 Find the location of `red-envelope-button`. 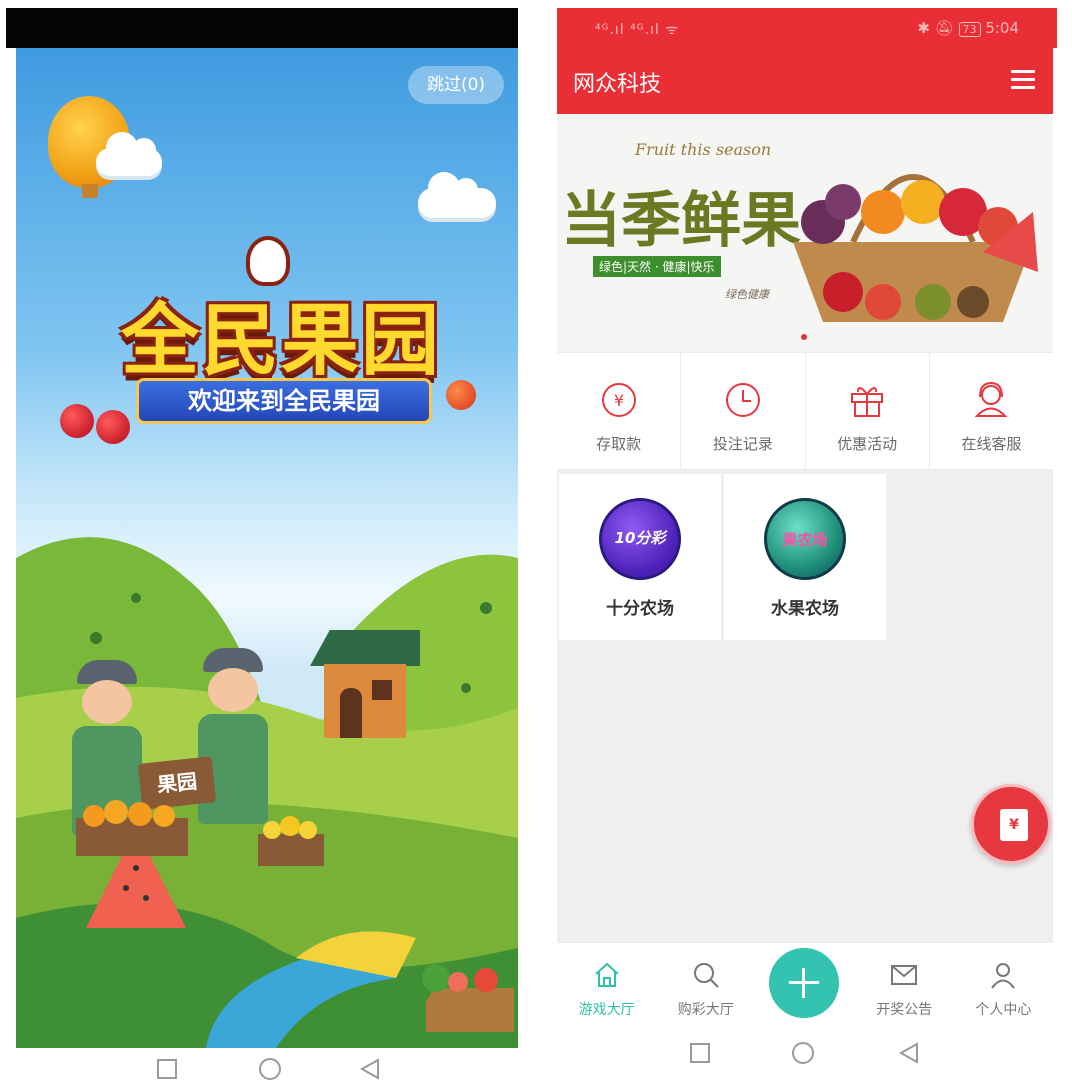

red-envelope-button is located at coordinates (1011, 824).